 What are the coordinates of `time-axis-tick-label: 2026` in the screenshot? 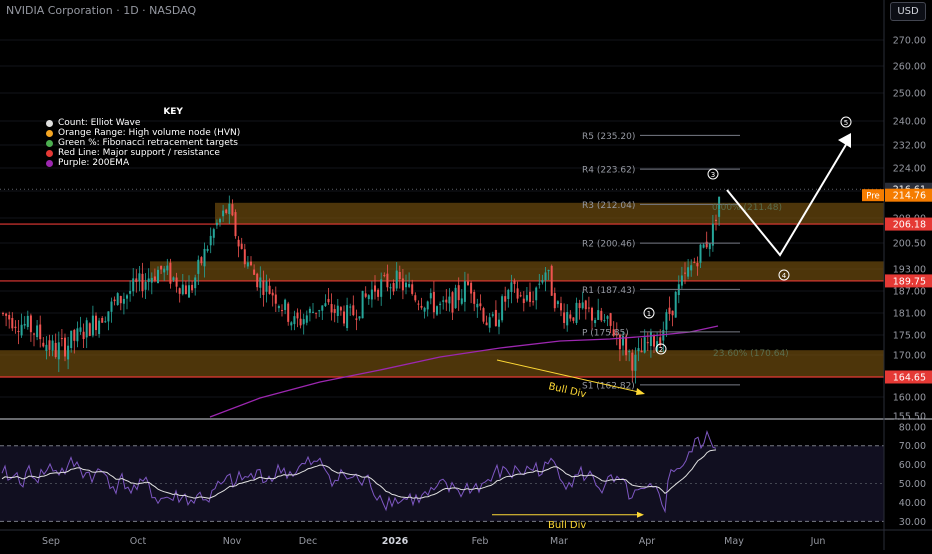 It's located at (395, 541).